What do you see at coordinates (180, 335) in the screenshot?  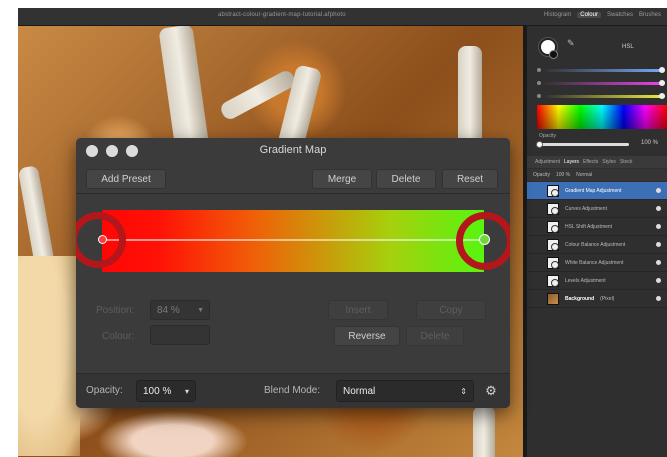 I see `colour-swatch-field` at bounding box center [180, 335].